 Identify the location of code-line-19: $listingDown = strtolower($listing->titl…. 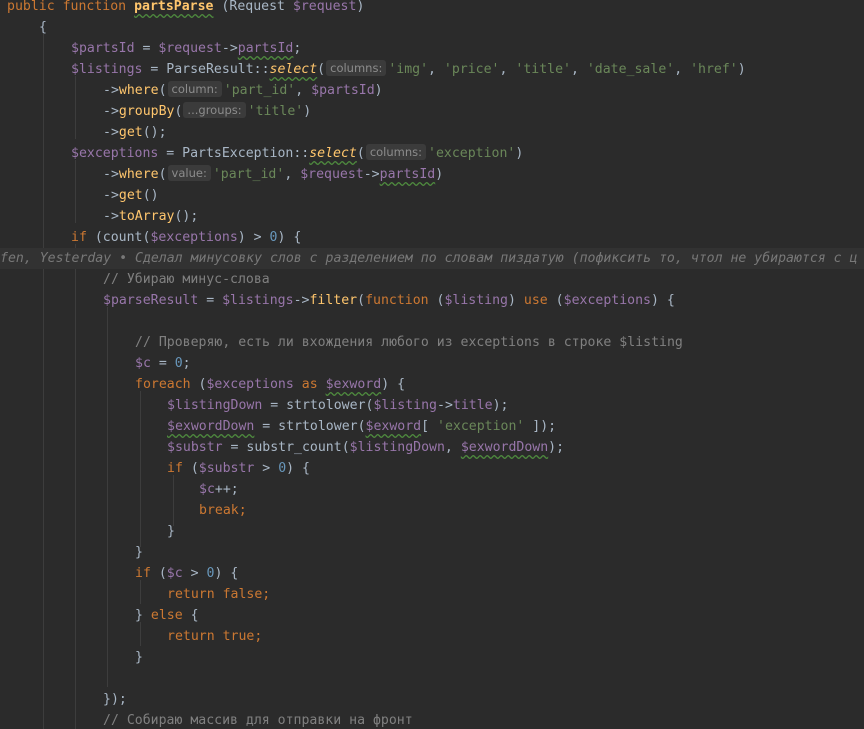
(338, 405).